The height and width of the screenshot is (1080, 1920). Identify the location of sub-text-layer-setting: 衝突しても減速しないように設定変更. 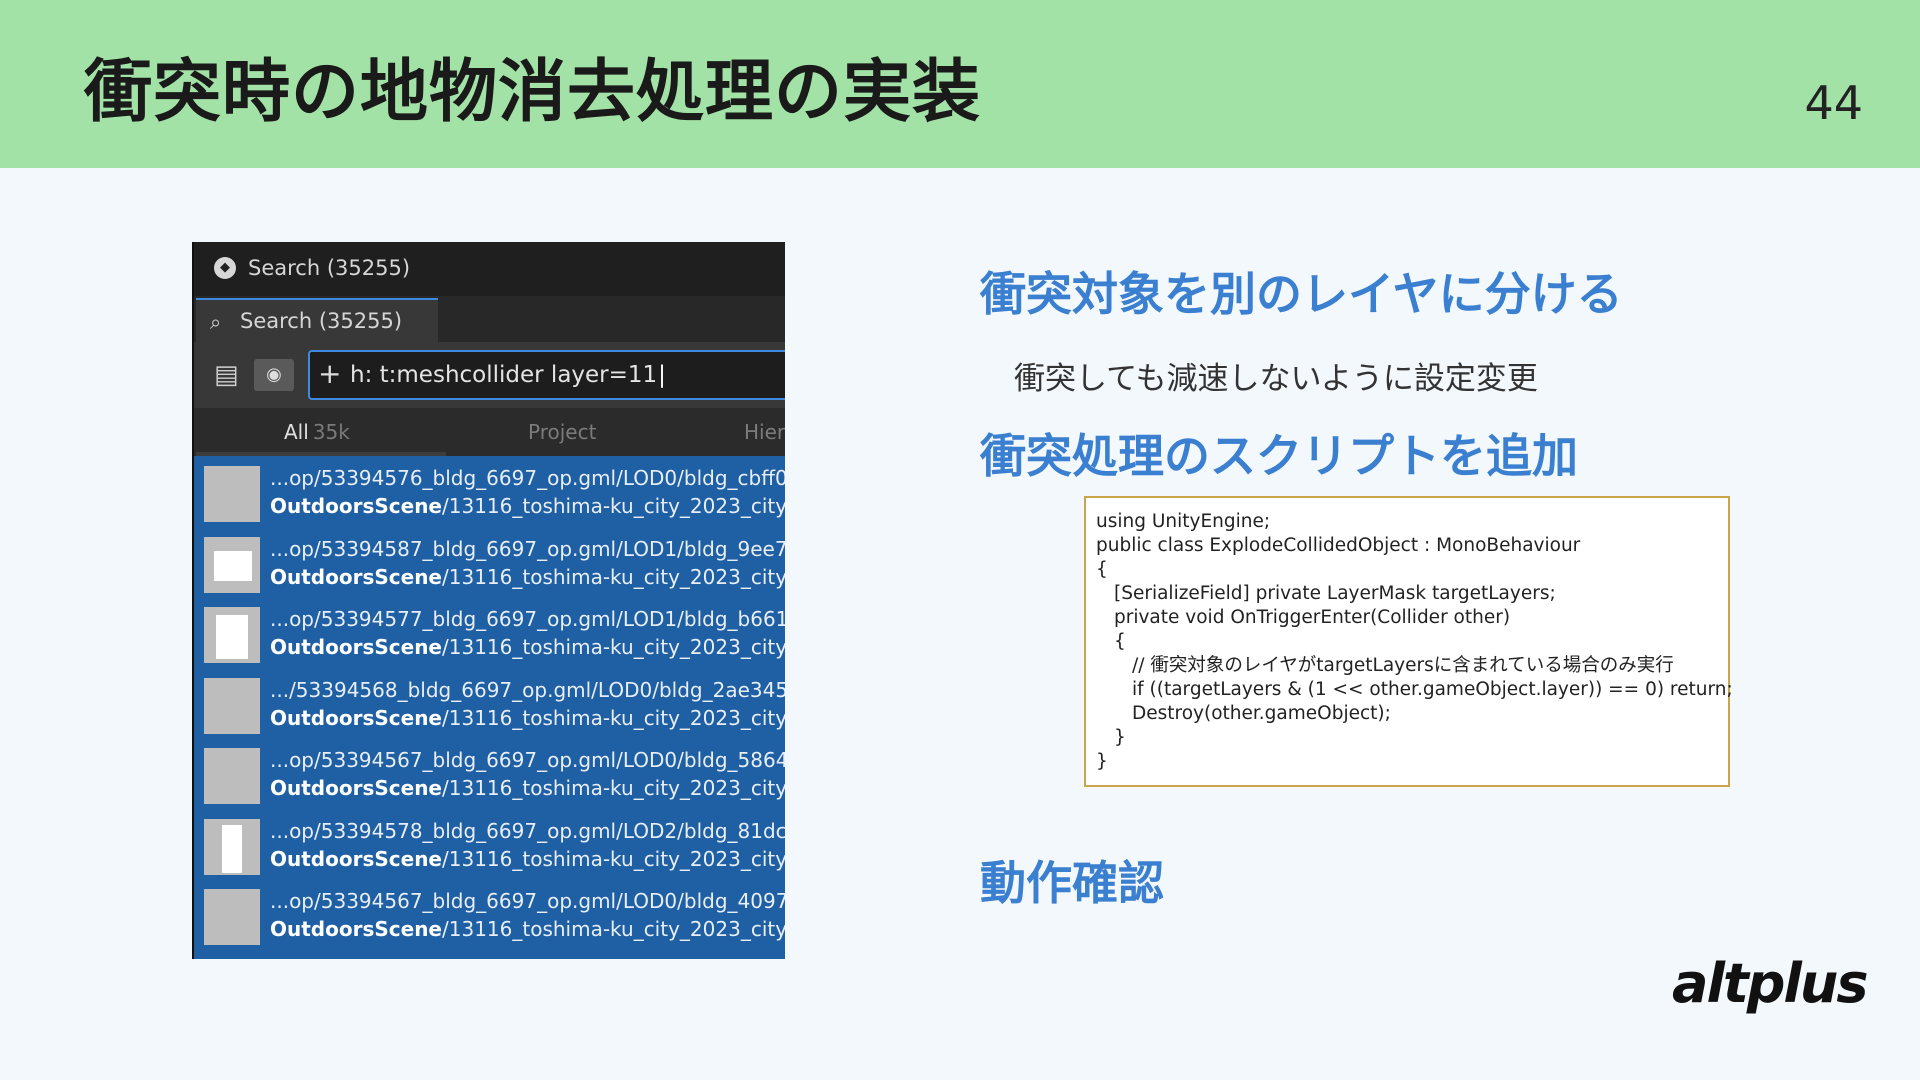
(1276, 379).